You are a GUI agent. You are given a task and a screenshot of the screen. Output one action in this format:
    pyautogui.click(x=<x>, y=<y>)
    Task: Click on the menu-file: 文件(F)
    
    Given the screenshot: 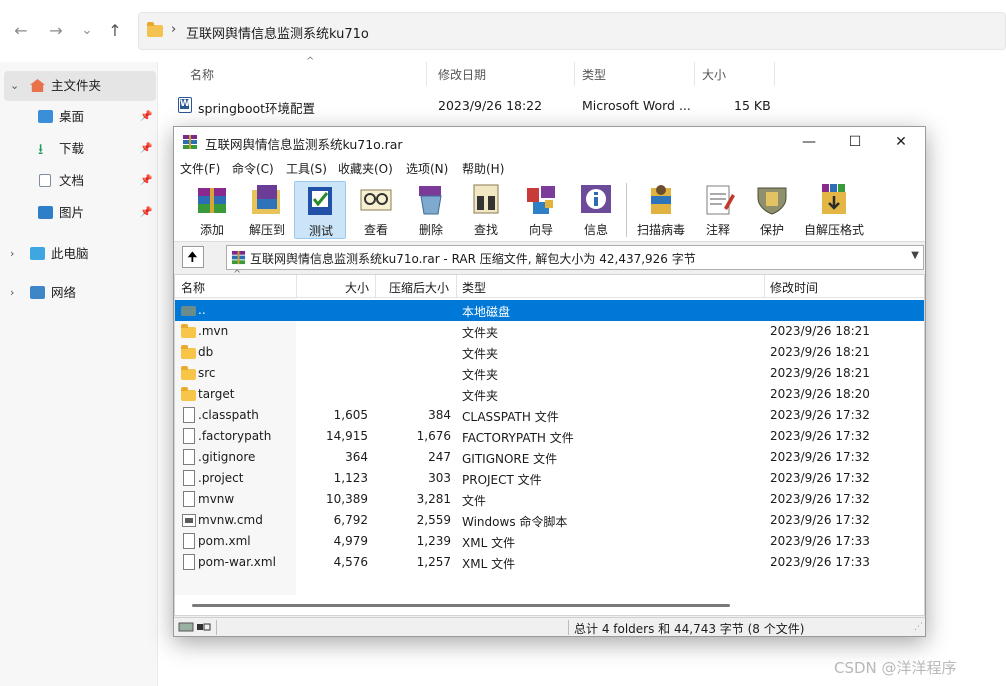 What is the action you would take?
    pyautogui.click(x=200, y=168)
    